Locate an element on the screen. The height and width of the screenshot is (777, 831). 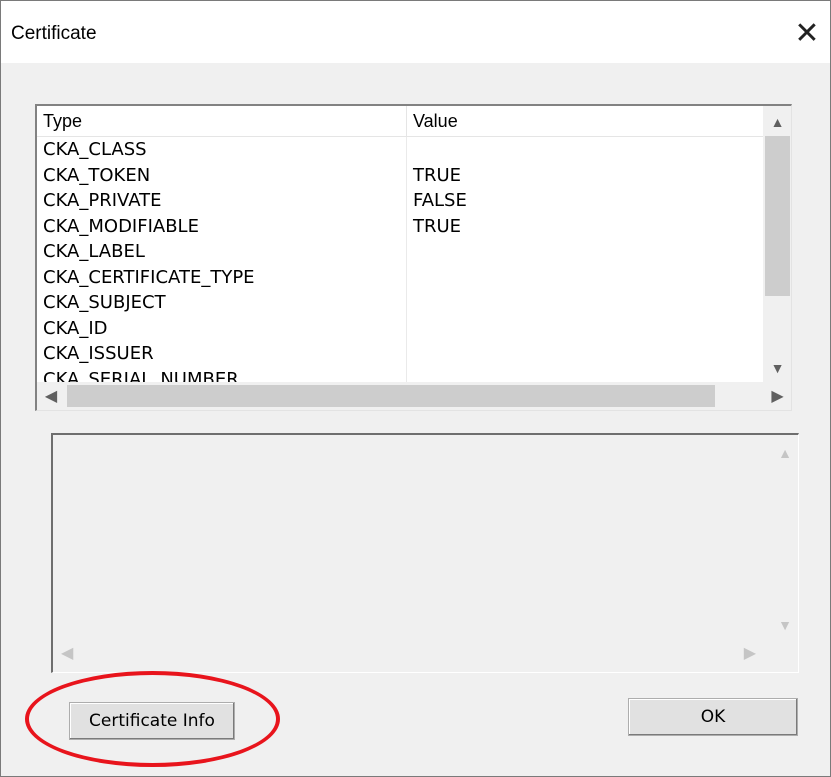
list-item: CKA_PRIVATE FALSE is located at coordinates (400, 201).